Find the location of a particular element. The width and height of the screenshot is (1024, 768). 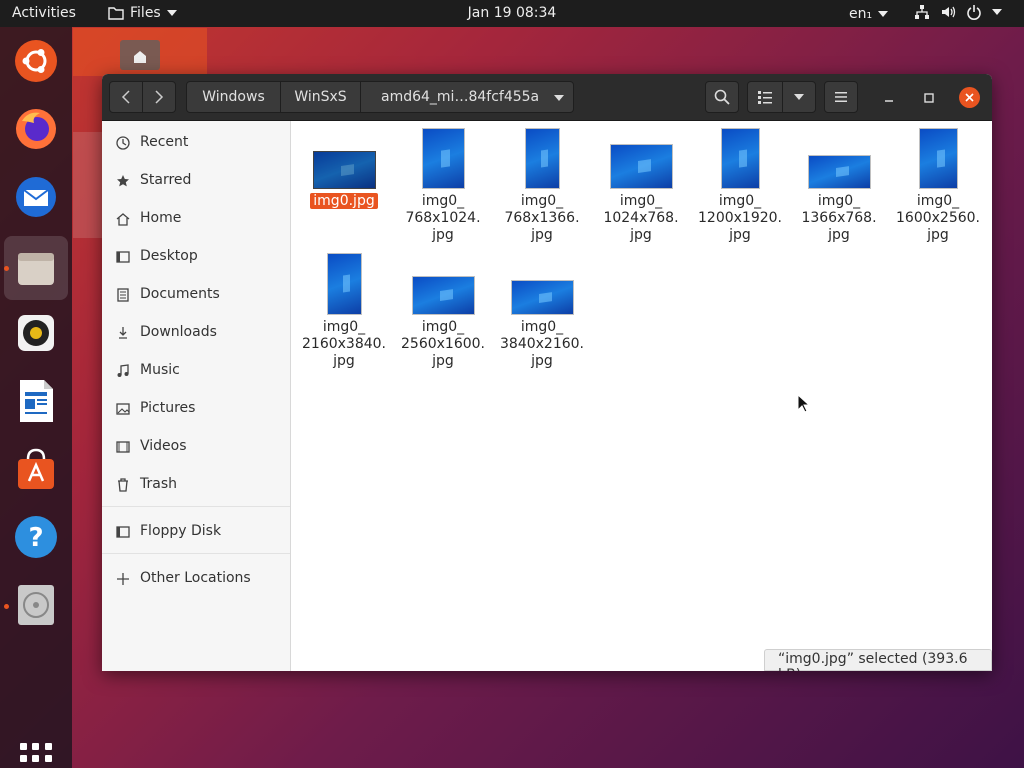

app-menu-label: Files is located at coordinates (145, 13).